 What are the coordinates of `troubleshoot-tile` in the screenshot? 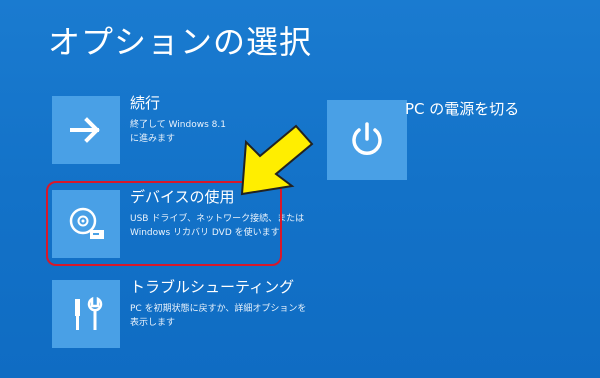 It's located at (86, 314).